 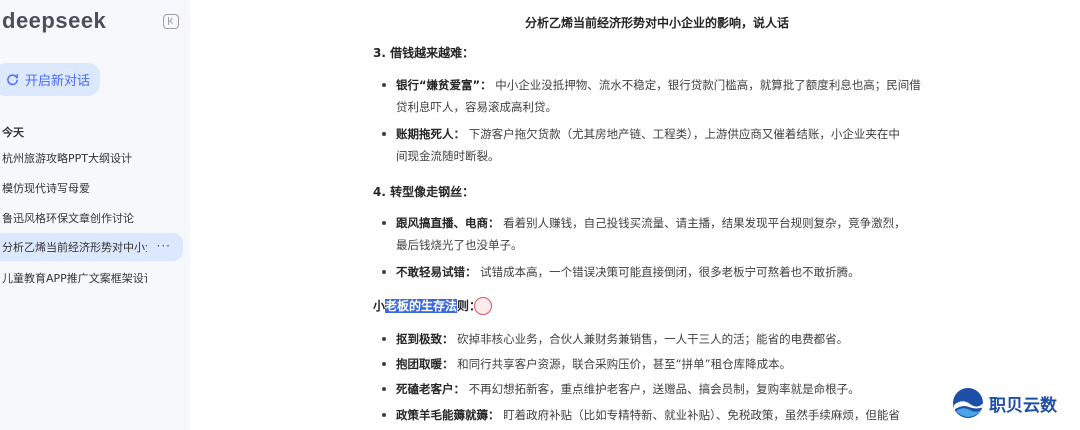 I want to click on chat-history-item: 杭州旅游攻略PPT大纲设计, so click(x=91, y=158).